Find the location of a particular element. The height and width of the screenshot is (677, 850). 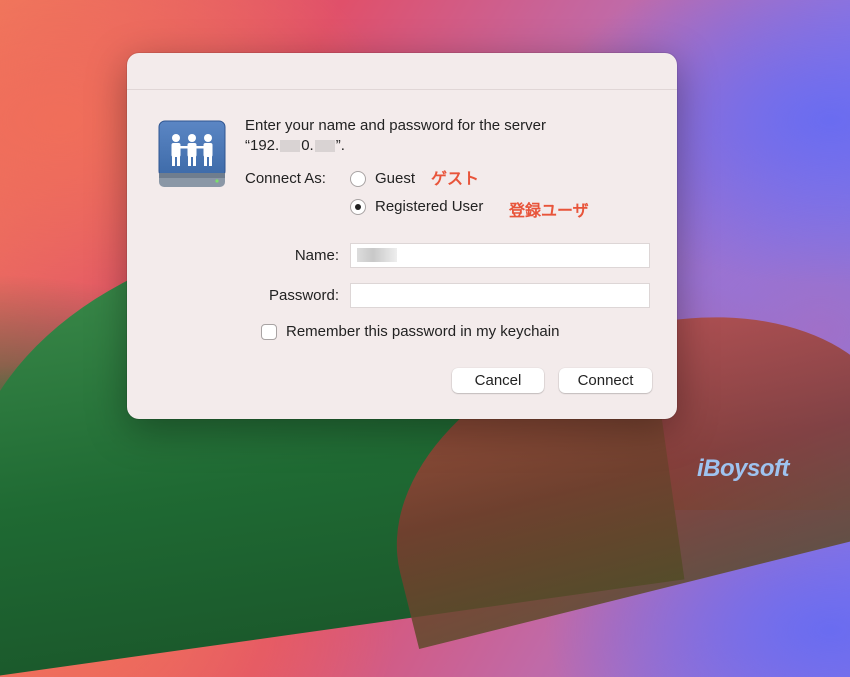

radio-guest is located at coordinates (358, 179).